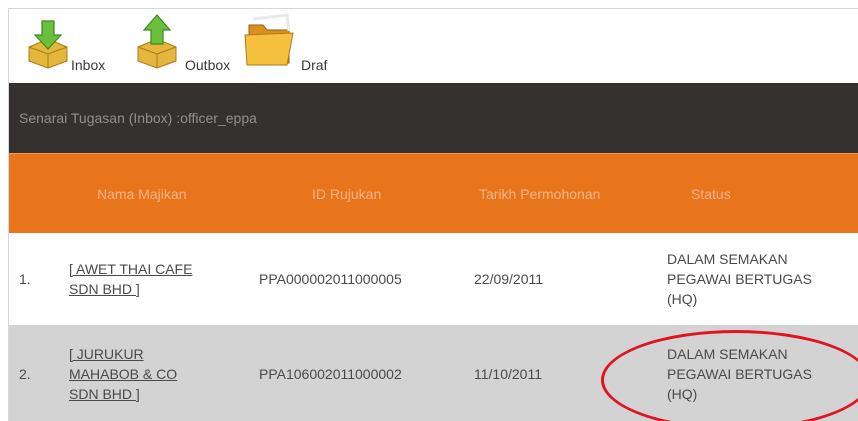  What do you see at coordinates (25, 279) in the screenshot?
I see `row-number: 1.` at bounding box center [25, 279].